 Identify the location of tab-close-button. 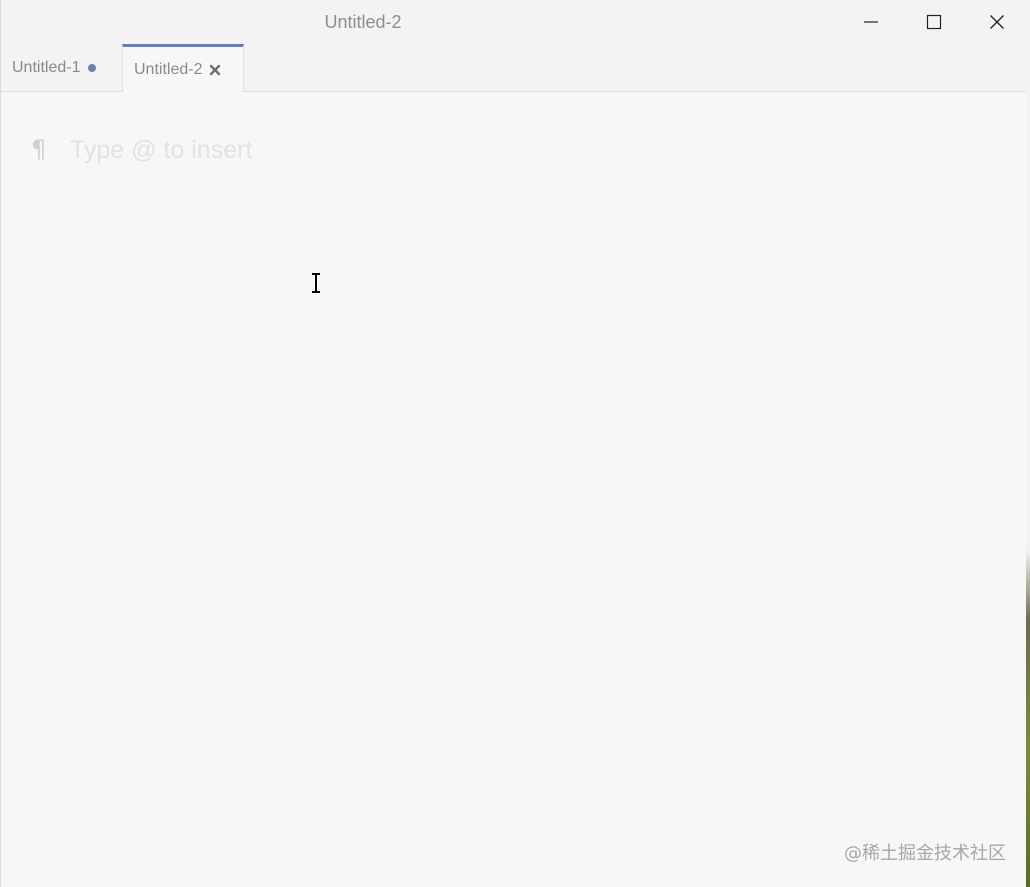
(215, 70).